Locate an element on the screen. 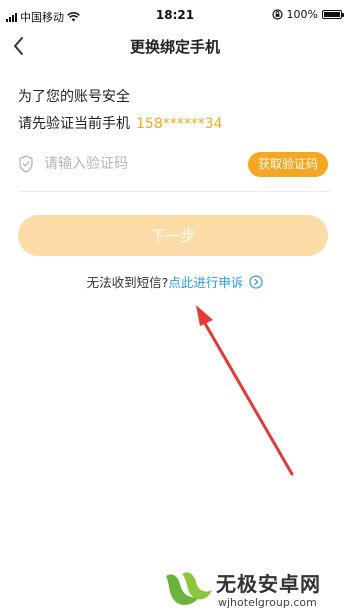 The height and width of the screenshot is (616, 350). appeal-row: 无法收到短信? 点此进行申诉 is located at coordinates (175, 281).